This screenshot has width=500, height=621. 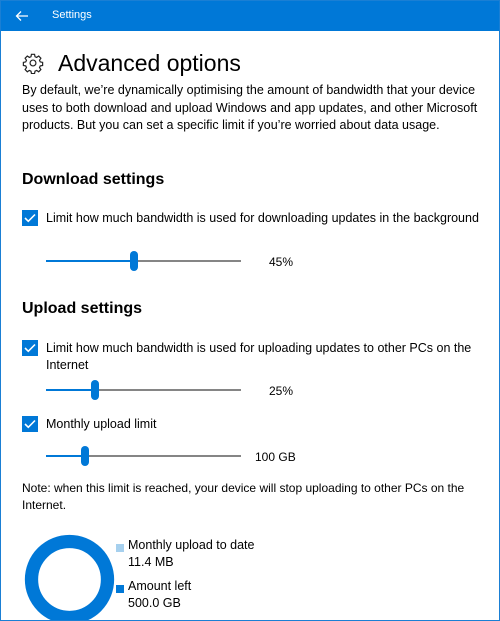 I want to click on back-button, so click(x=22, y=16).